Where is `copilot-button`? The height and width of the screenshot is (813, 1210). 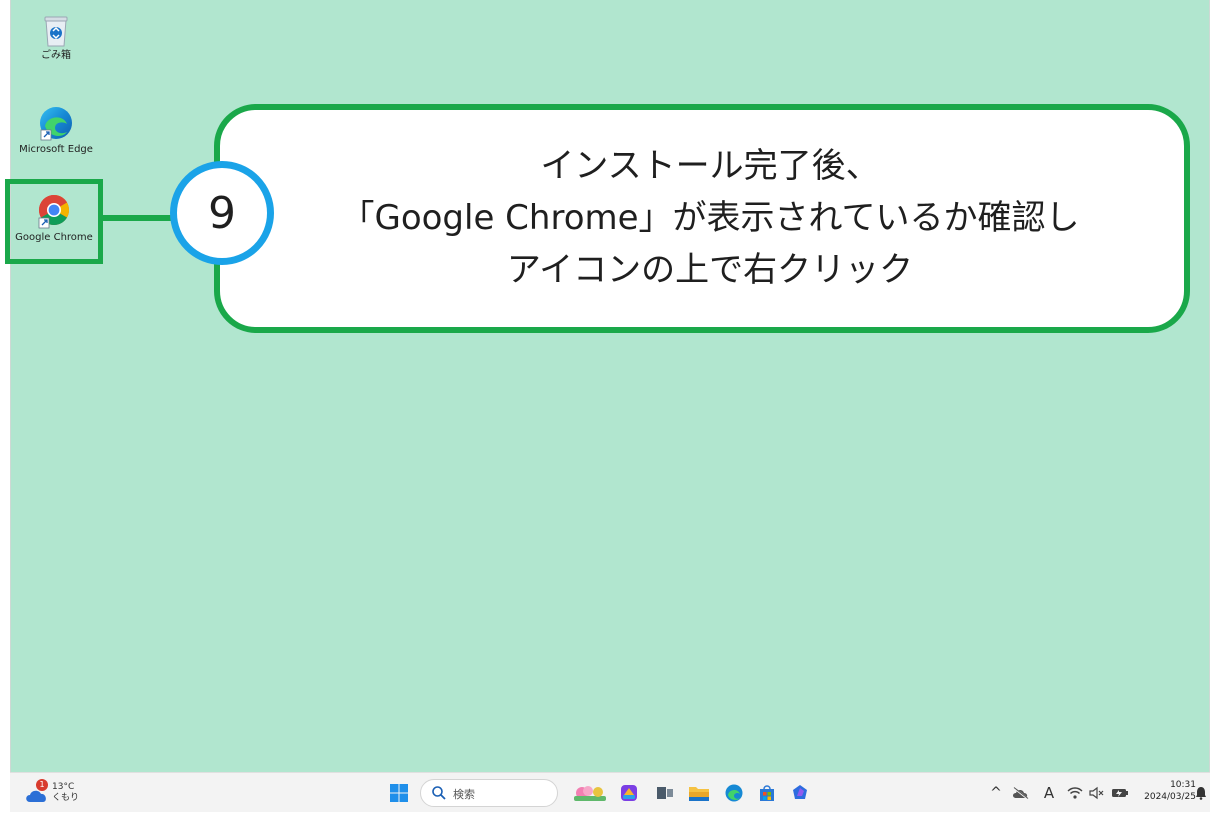
copilot-button is located at coordinates (800, 793).